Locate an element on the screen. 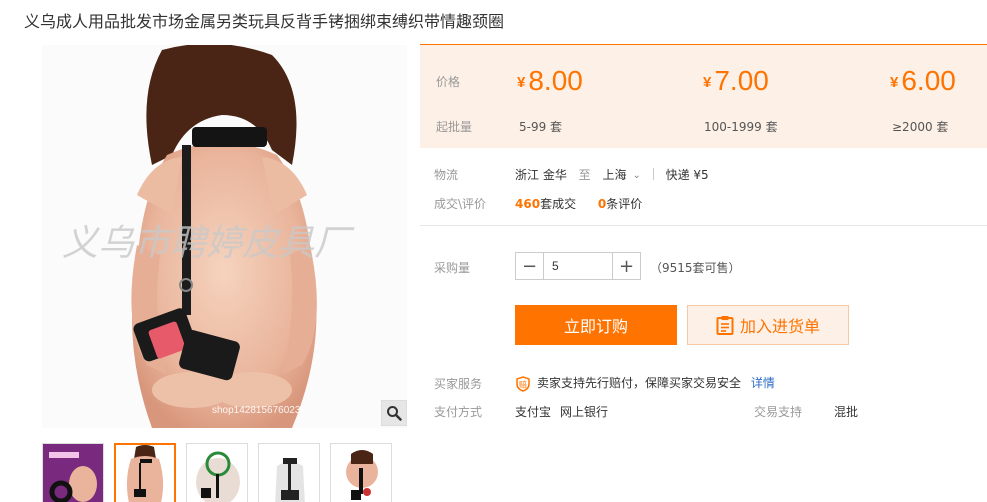 This screenshot has height=502, width=987. price-label: 价格 is located at coordinates (448, 82).